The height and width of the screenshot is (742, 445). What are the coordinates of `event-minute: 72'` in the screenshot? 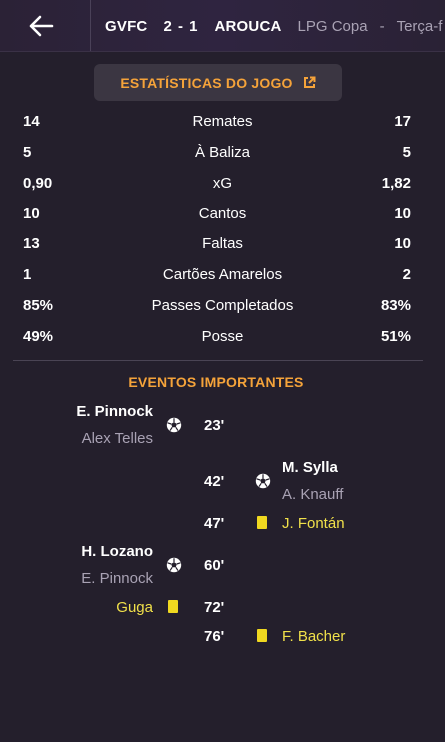 It's located at (214, 607).